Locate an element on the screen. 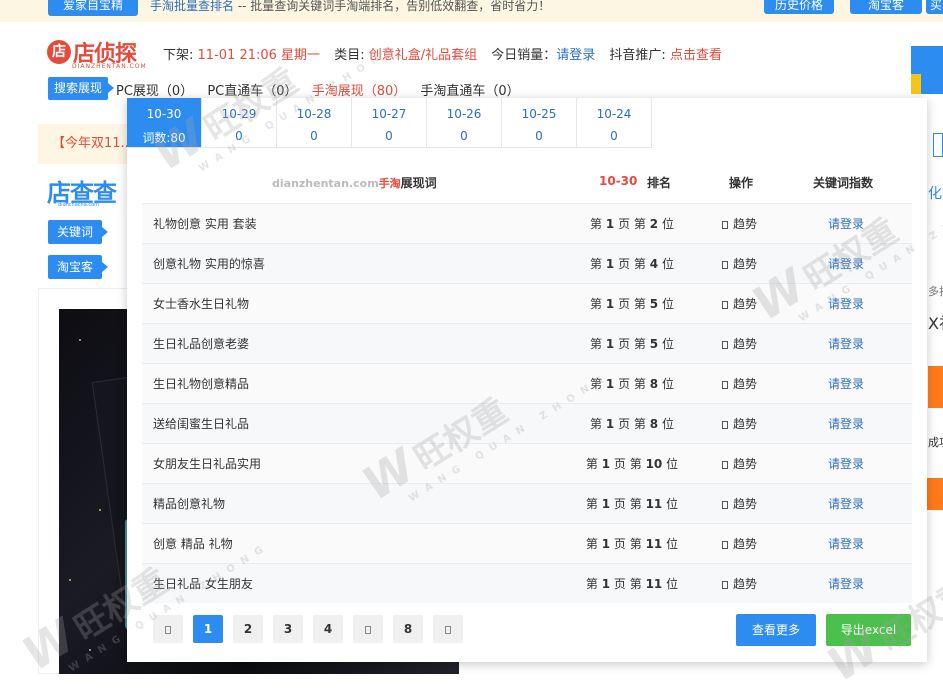  keyword-text: 生日礼物创意精品 is located at coordinates (201, 384).